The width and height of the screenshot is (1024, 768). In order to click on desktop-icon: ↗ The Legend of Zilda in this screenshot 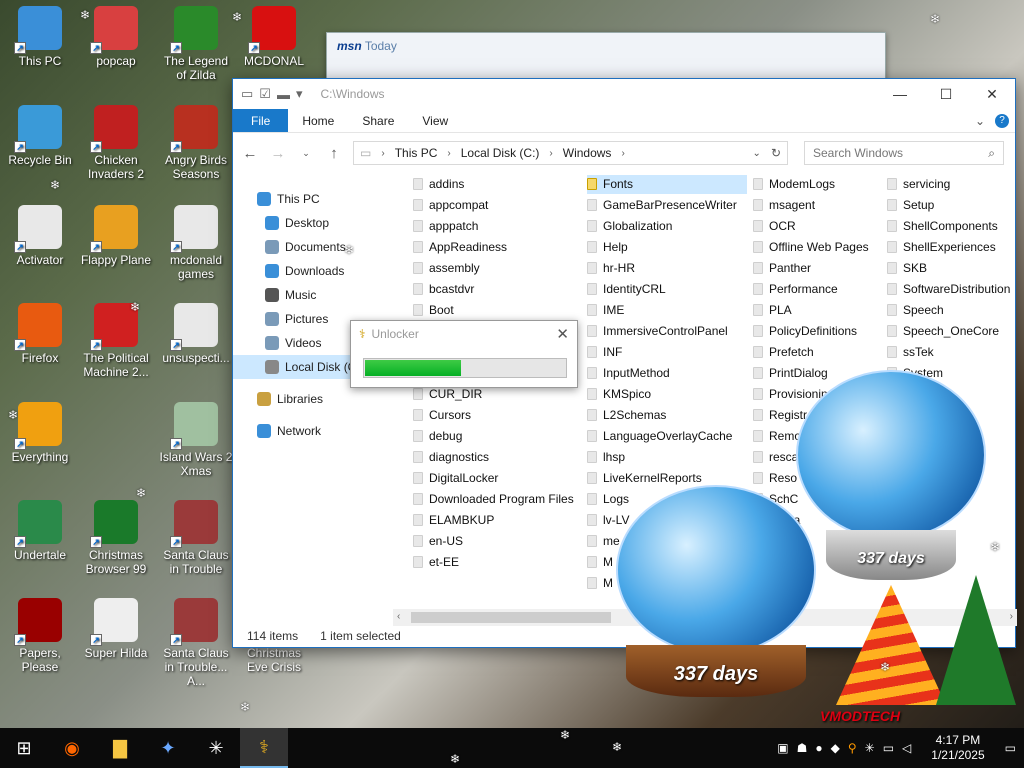, I will do `click(196, 44)`.